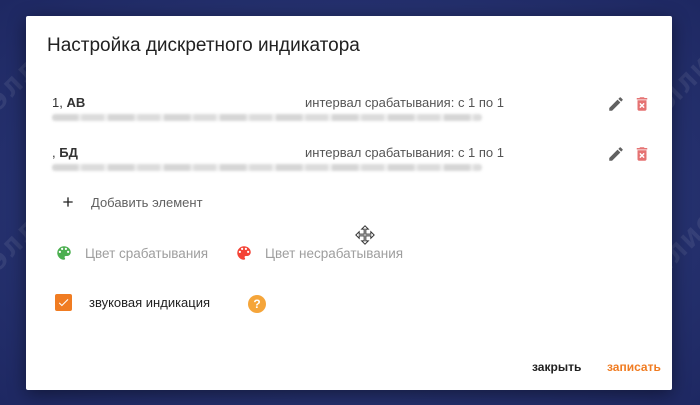  I want to click on color-settings: Цвет срабатывания Цвет несрабатывания, so click(349, 256).